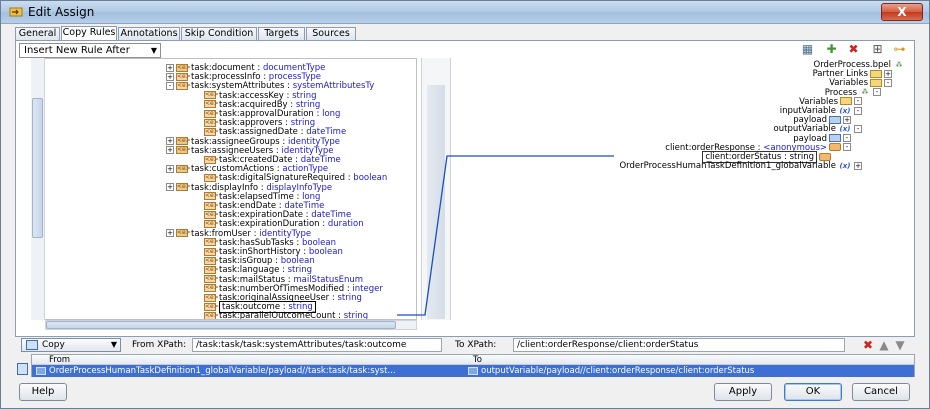  I want to click on tab-skip-condition: Skip Condition, so click(219, 34).